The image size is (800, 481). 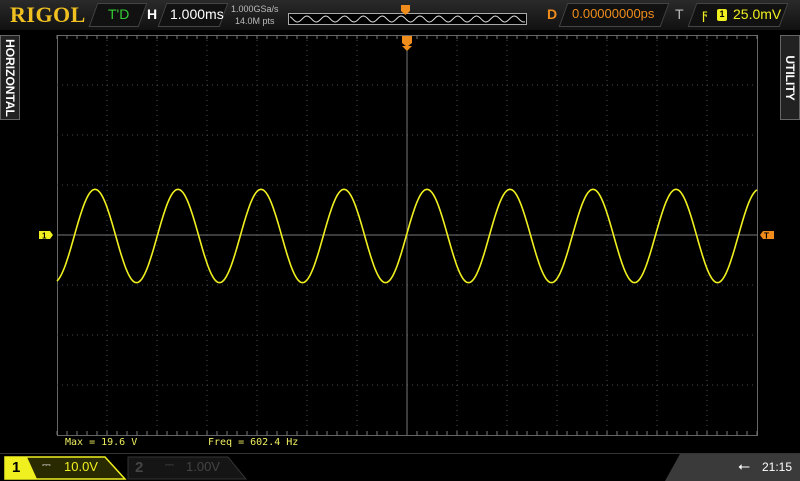 I want to click on channel1-number: 1, so click(x=16, y=467).